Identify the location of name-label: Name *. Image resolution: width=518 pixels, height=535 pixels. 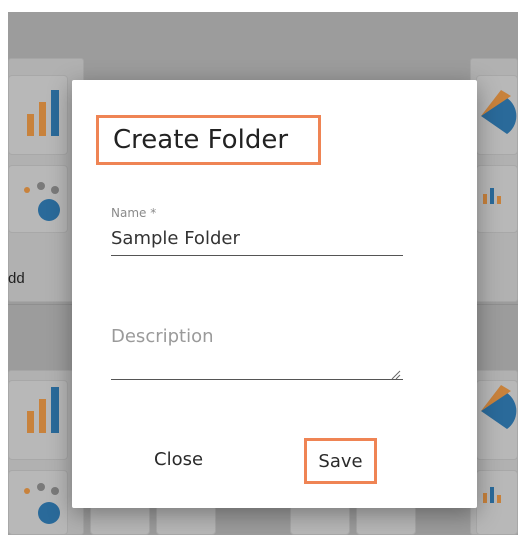
(134, 213).